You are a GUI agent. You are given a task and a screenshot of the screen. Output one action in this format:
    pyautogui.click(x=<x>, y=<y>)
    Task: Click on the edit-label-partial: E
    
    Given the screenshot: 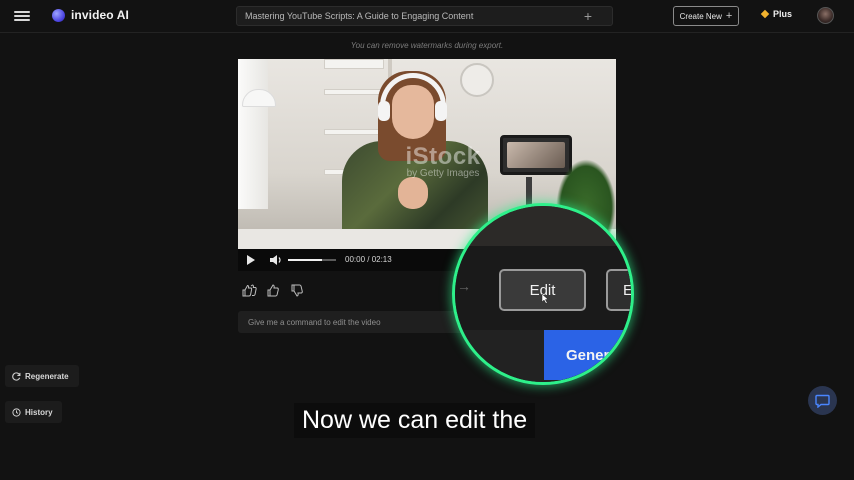 What is the action you would take?
    pyautogui.click(x=628, y=290)
    